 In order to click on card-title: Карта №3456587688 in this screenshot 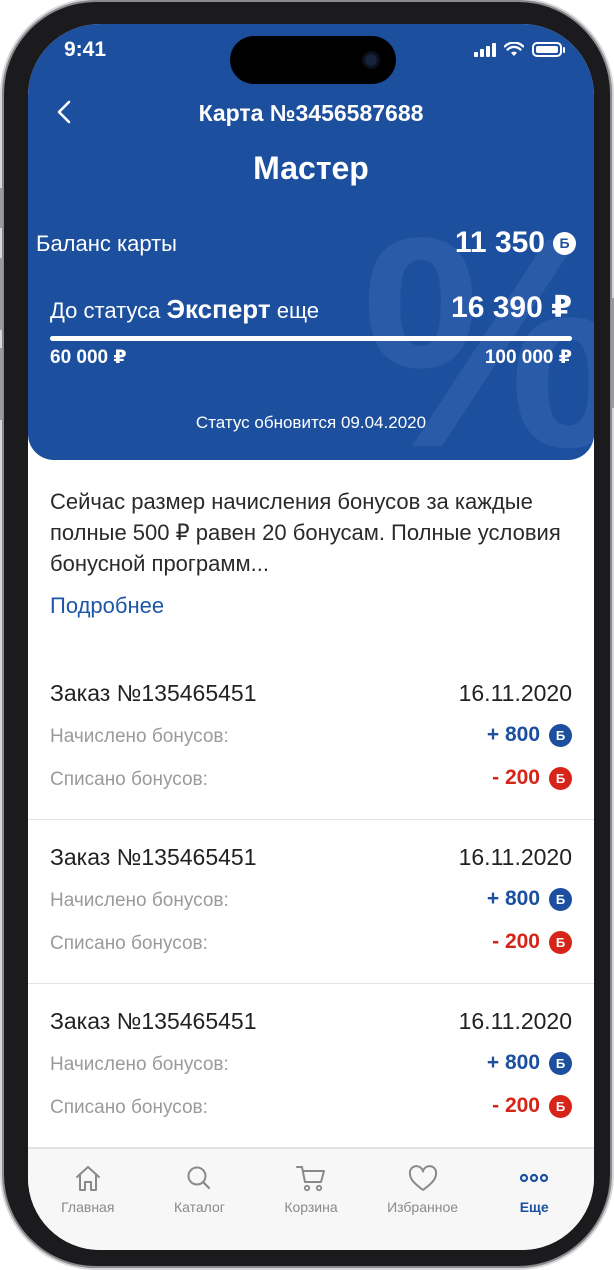, I will do `click(311, 113)`.